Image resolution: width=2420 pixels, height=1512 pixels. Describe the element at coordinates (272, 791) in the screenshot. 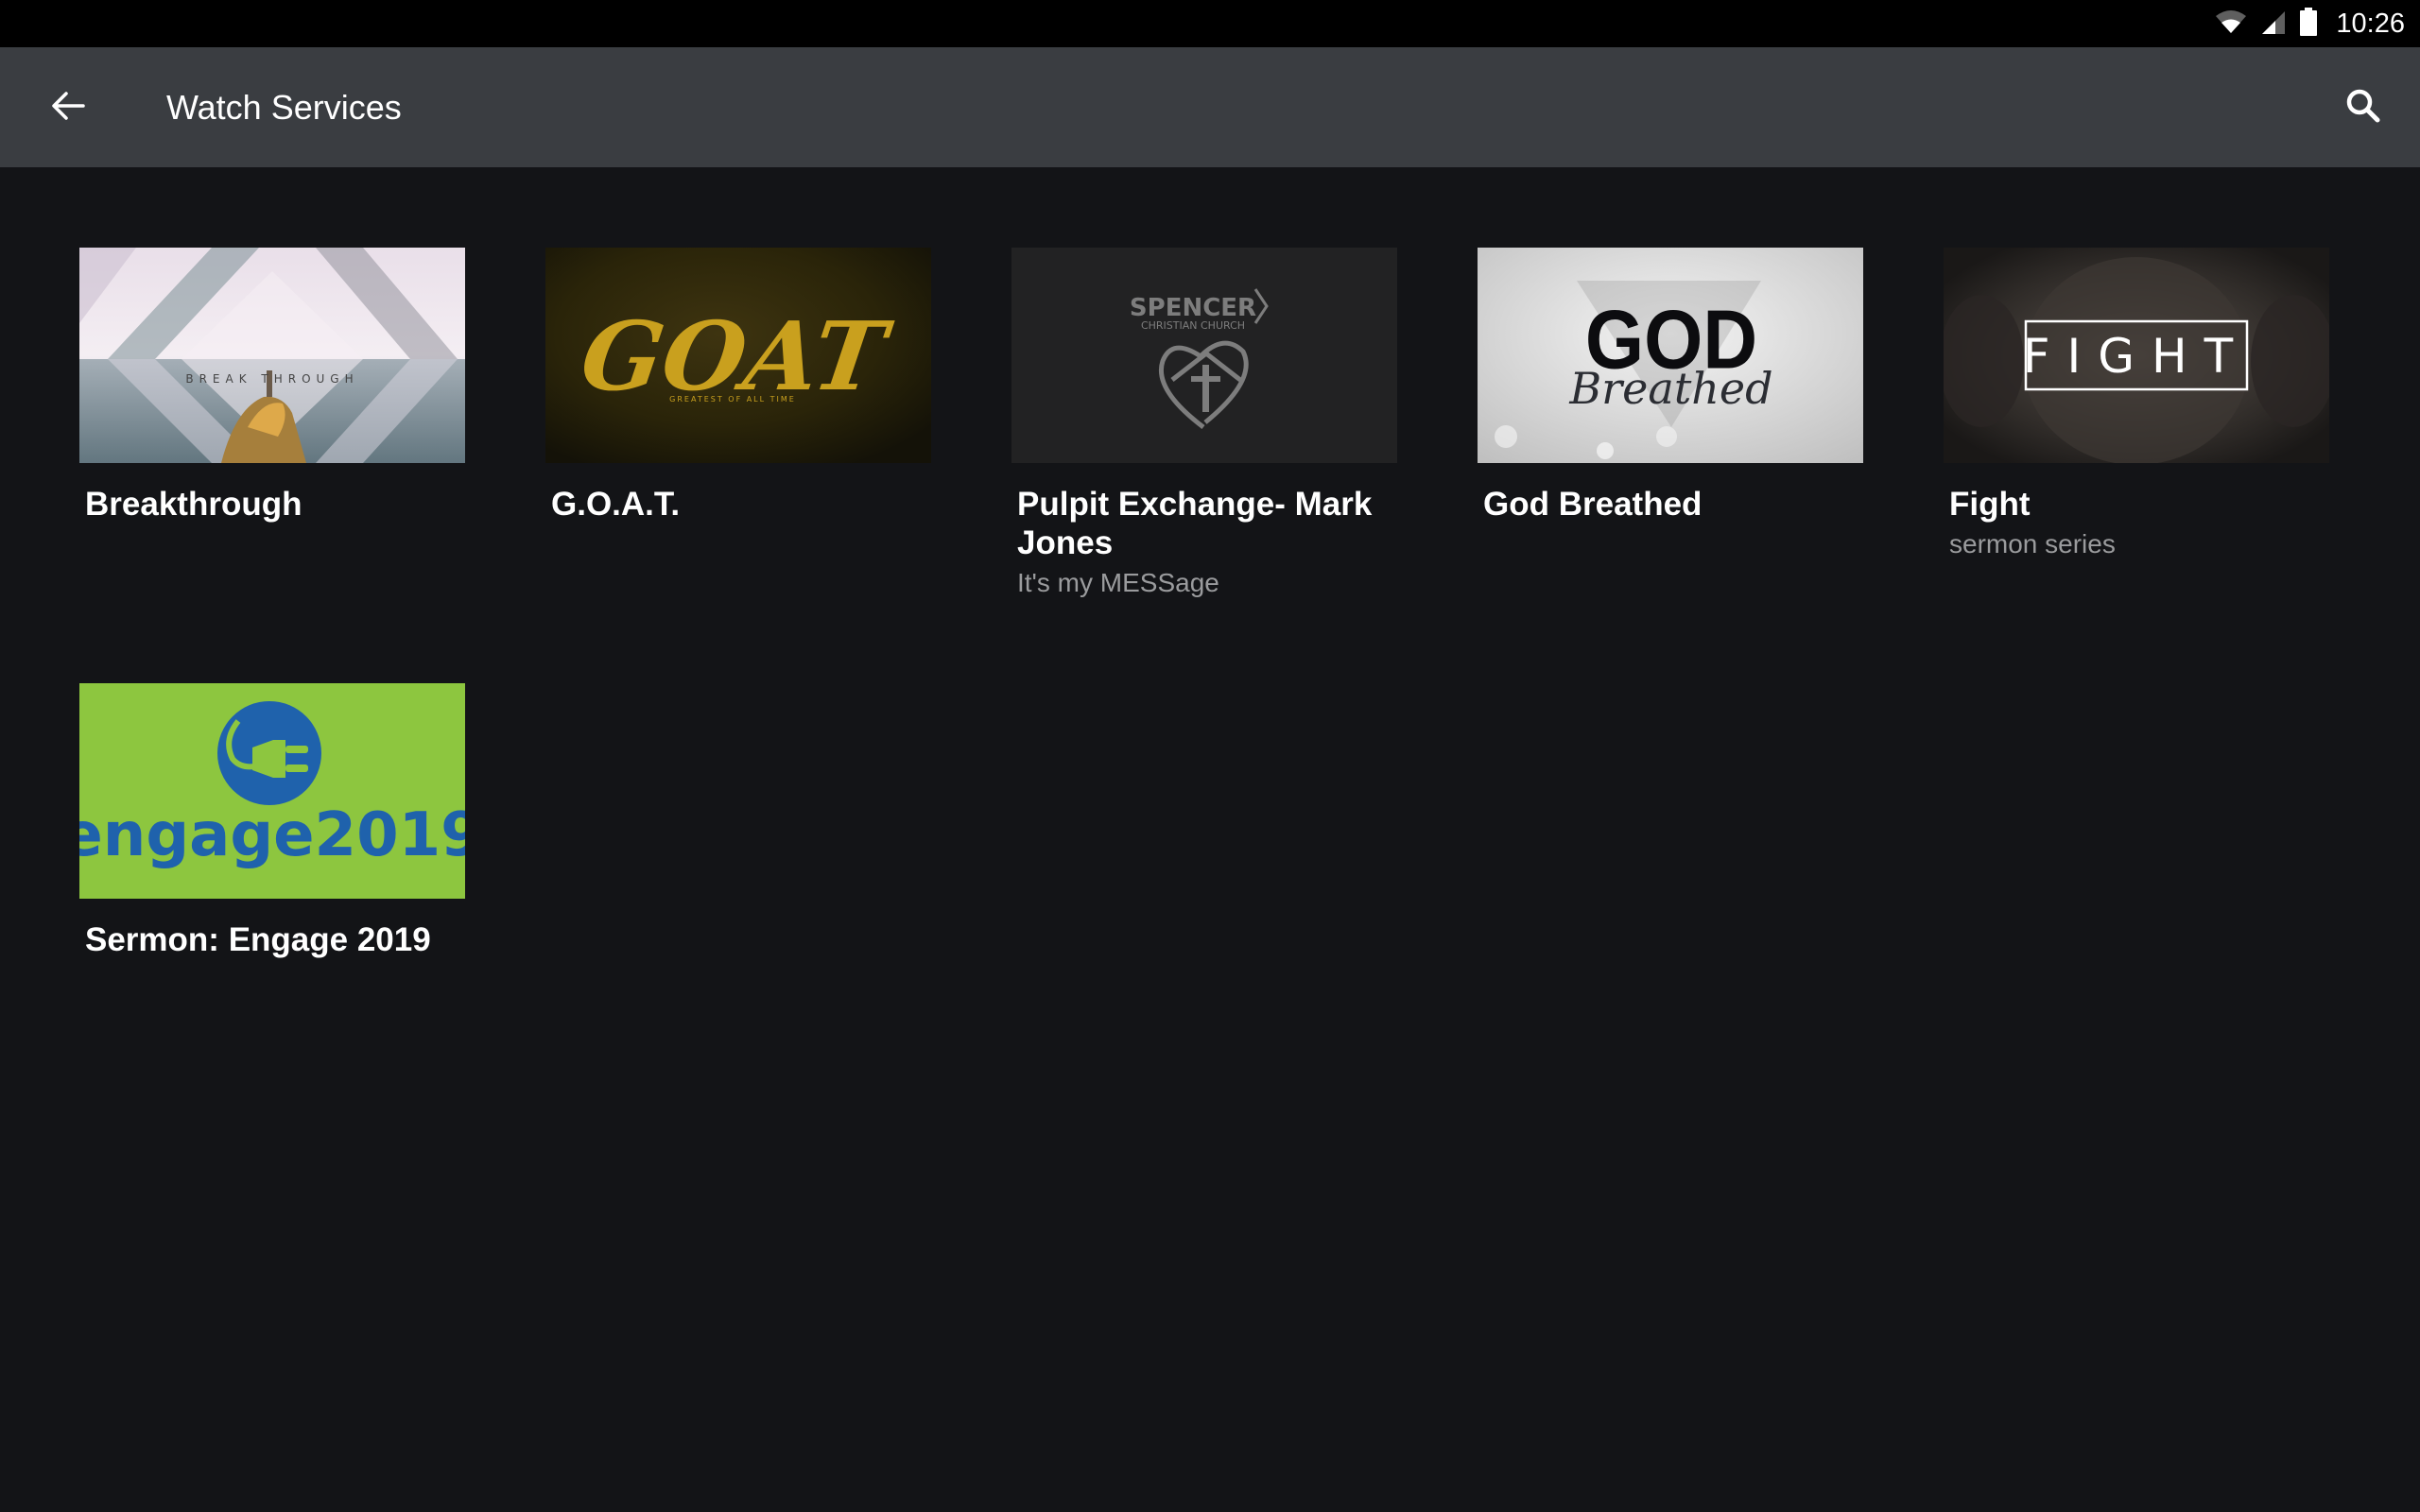

I see `thumbnail-engage-2019: engage2019` at that location.